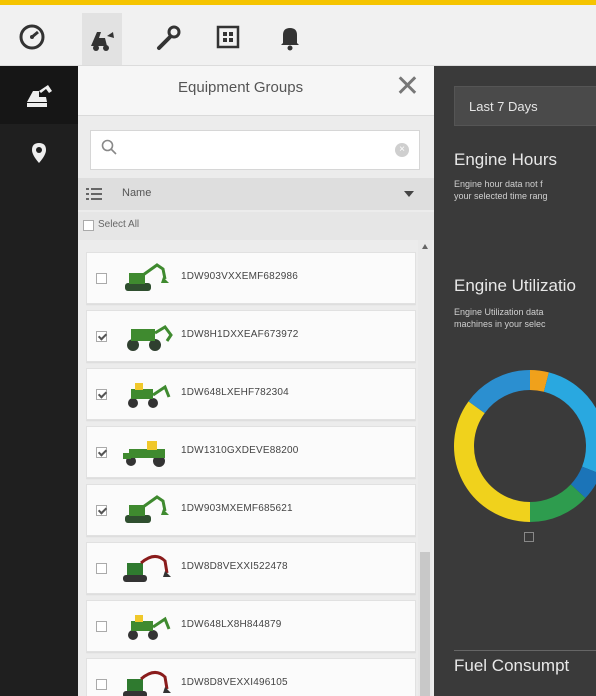 The image size is (596, 696). What do you see at coordinates (234, 566) in the screenshot?
I see `machine-id: 1DW8D8VEXXI522478` at bounding box center [234, 566].